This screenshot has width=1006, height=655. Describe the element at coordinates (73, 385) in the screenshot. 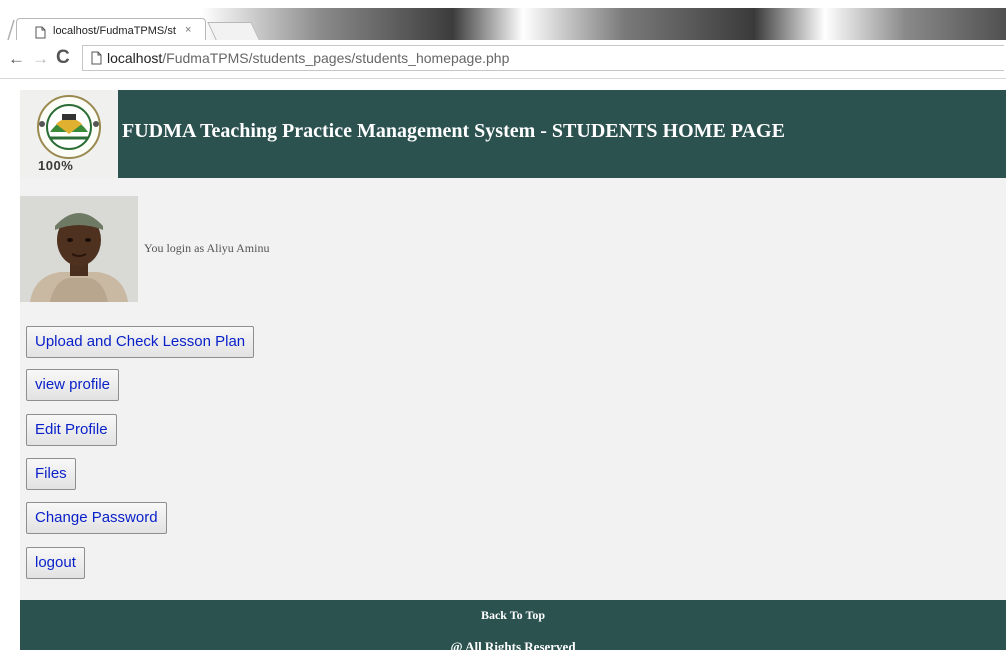

I see `view-profile-button: view profile` at that location.